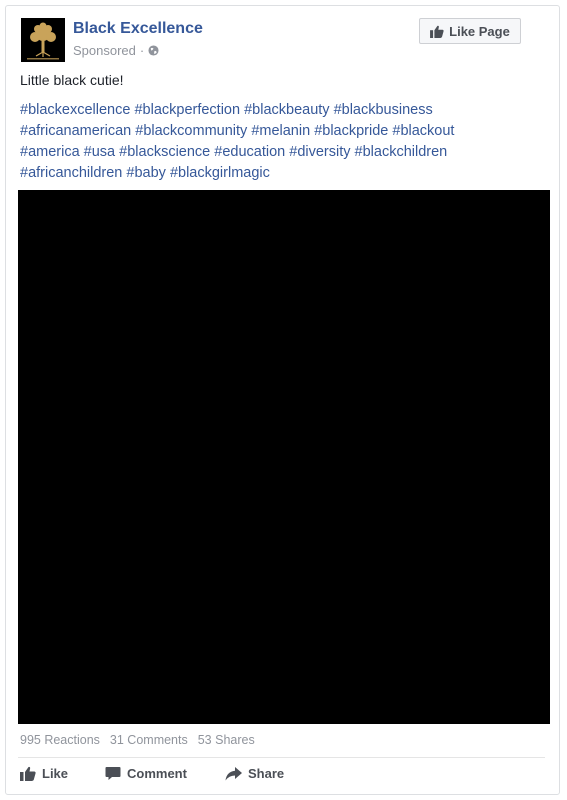  I want to click on engagement-stats: 995 Reactions 31 Comments 53 Shares, so click(137, 740).